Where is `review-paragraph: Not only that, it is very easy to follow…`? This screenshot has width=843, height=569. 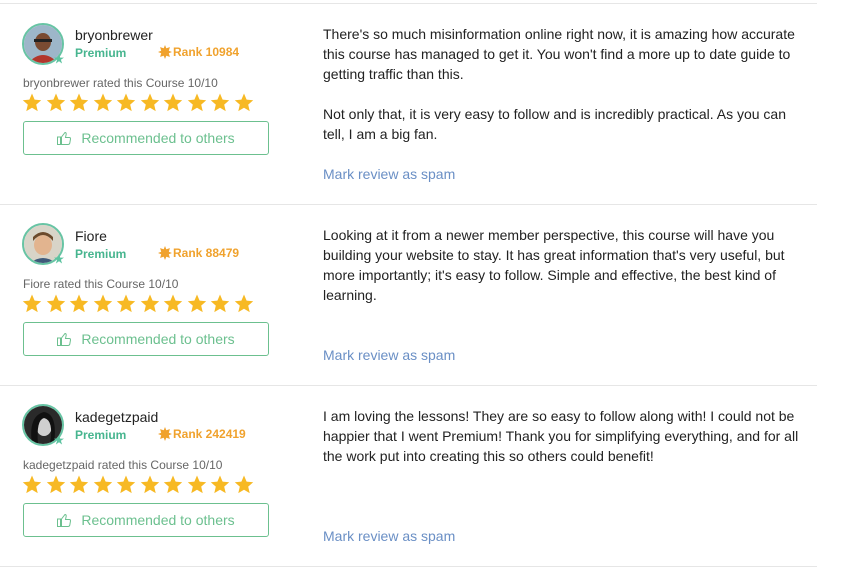 review-paragraph: Not only that, it is very easy to follow… is located at coordinates (554, 124).